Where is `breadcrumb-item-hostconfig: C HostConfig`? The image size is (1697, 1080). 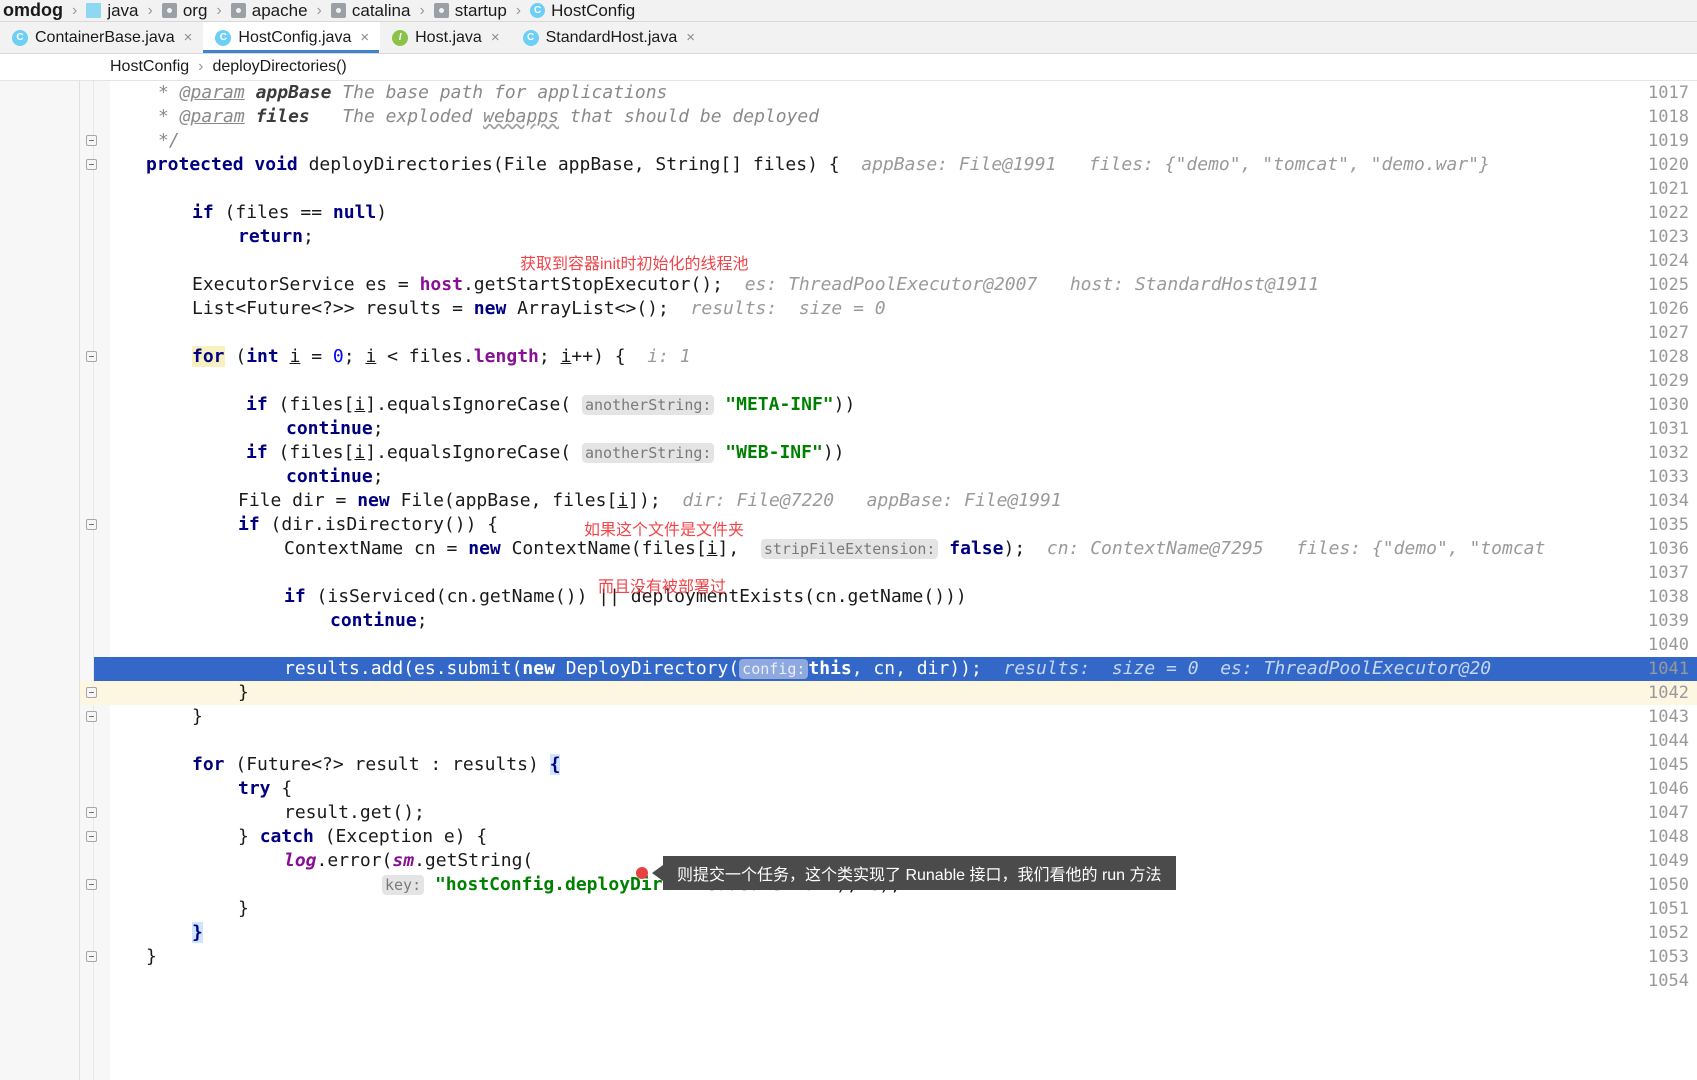
breadcrumb-item-hostconfig: C HostConfig is located at coordinates (582, 10).